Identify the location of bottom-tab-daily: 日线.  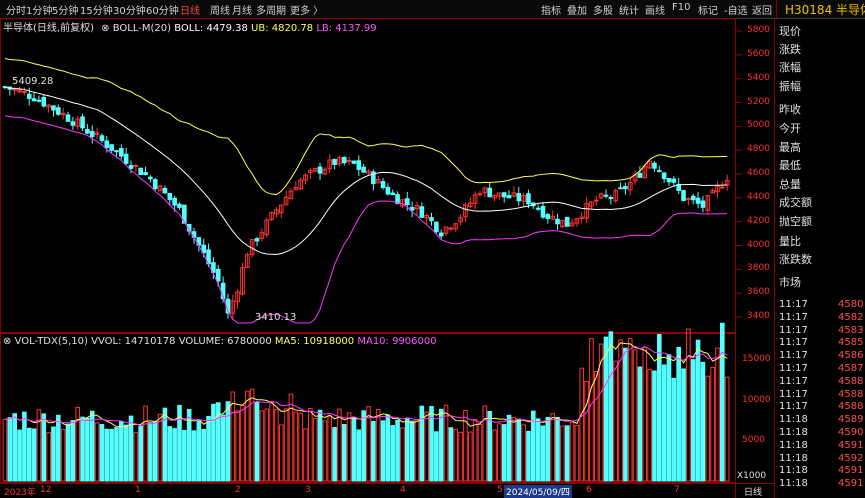
(753, 491).